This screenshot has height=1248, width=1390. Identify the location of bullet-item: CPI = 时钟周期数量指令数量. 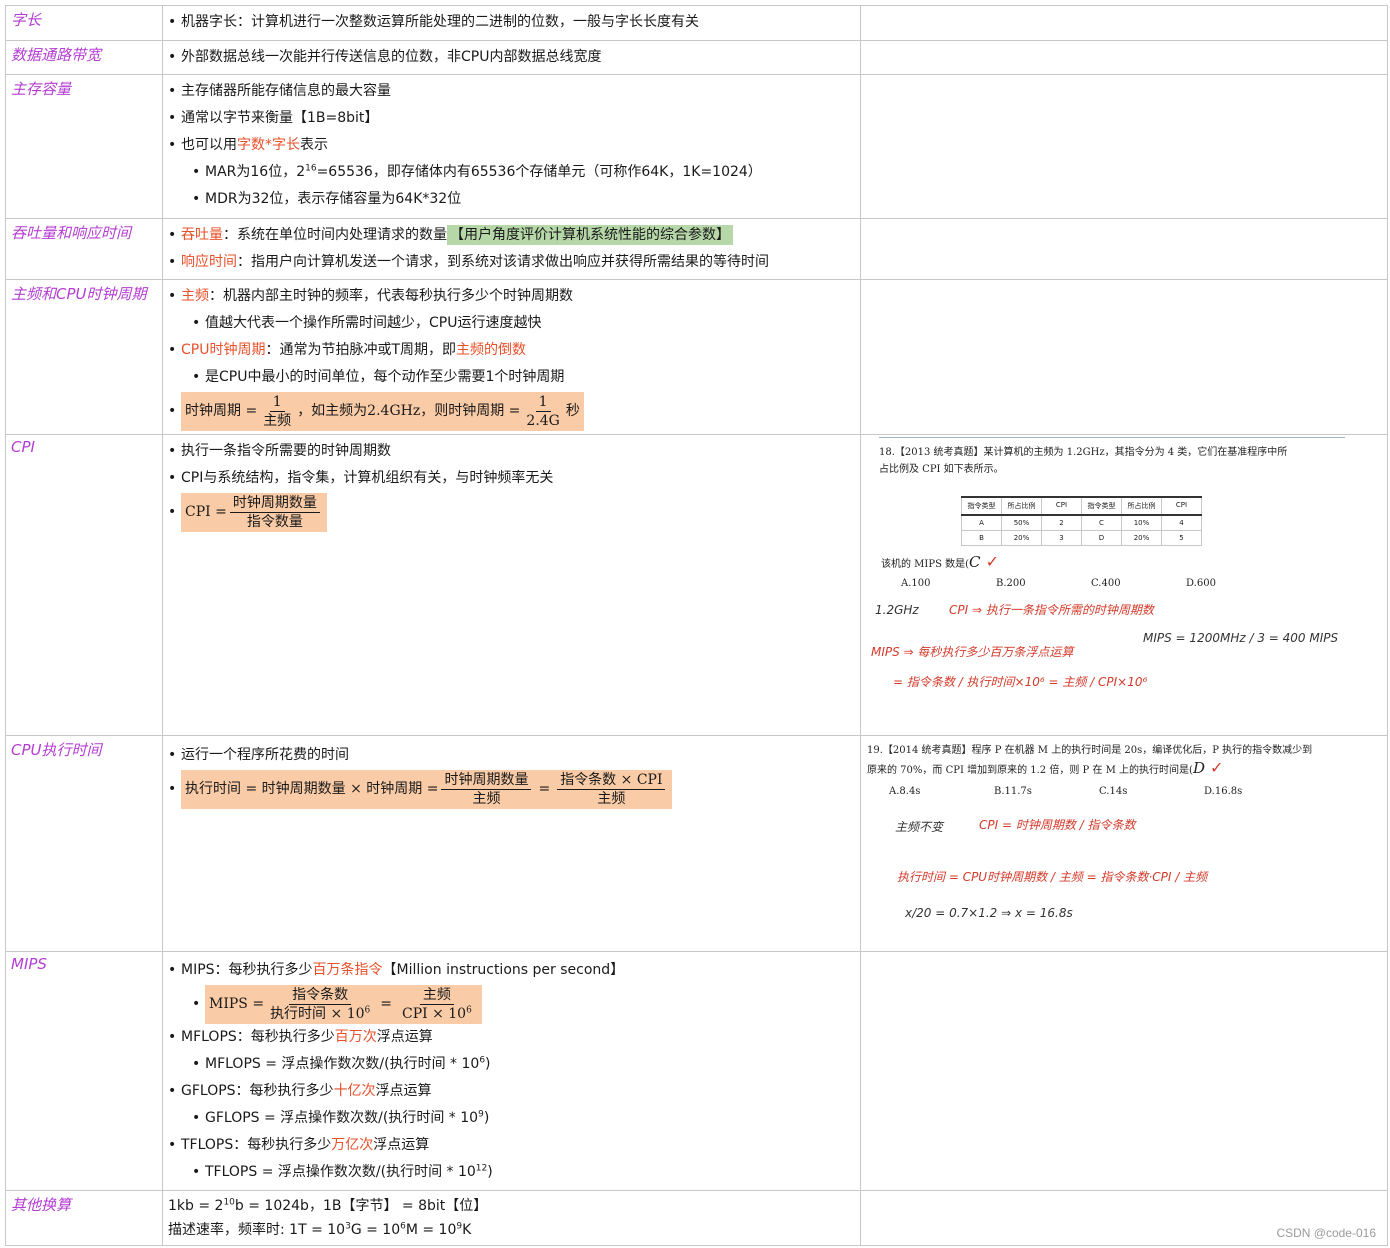
(511, 512).